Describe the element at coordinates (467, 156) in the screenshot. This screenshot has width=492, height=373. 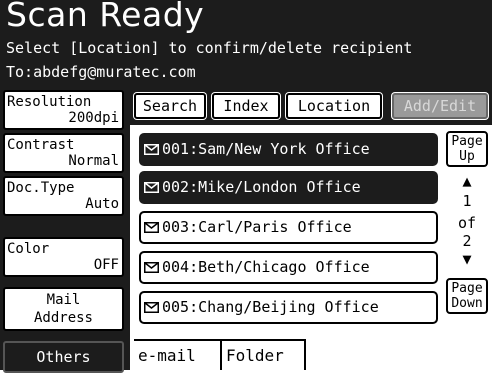
I see `page-up-line2: Up` at that location.